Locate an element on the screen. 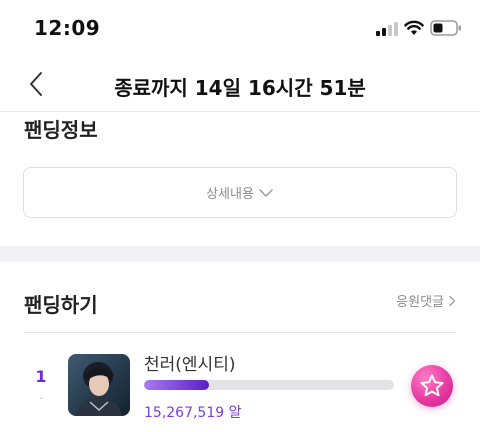 This screenshot has height=432, width=480. funding-info-title: 팬딩정보 is located at coordinates (61, 130).